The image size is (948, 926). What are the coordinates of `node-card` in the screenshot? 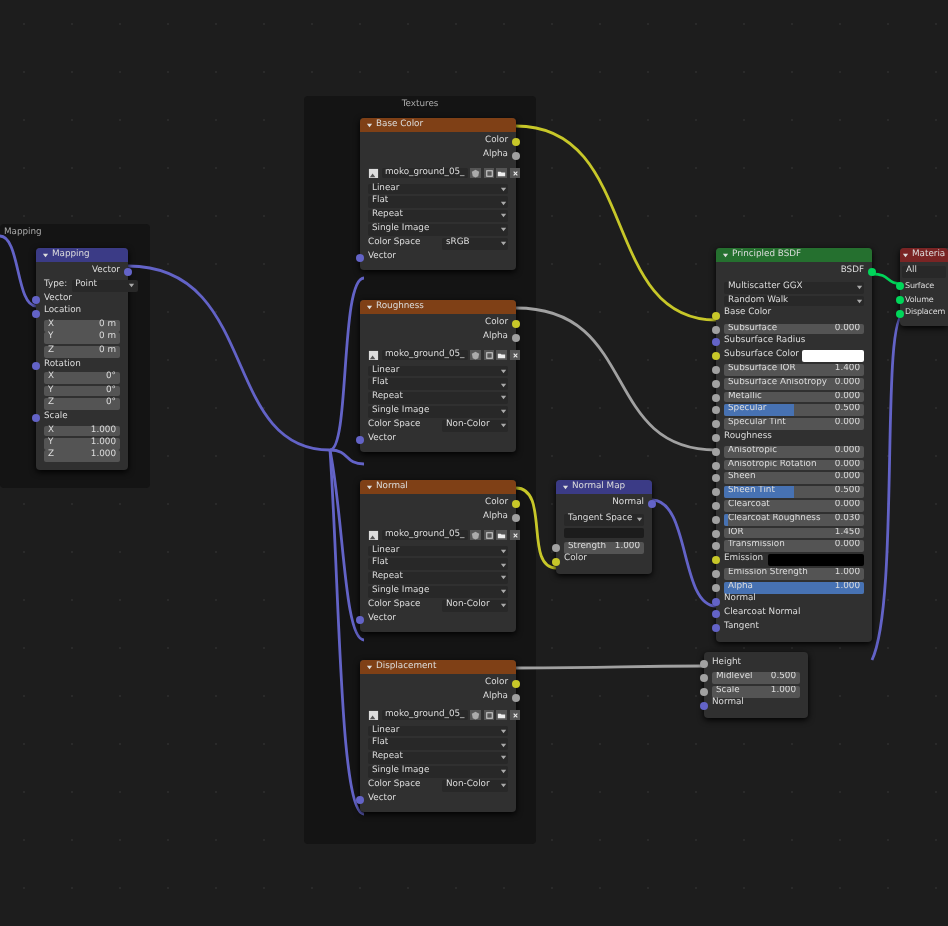 It's located at (794, 445).